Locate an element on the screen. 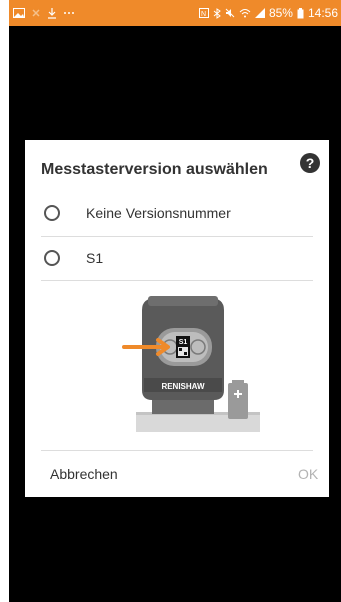  mute-icon is located at coordinates (230, 13).